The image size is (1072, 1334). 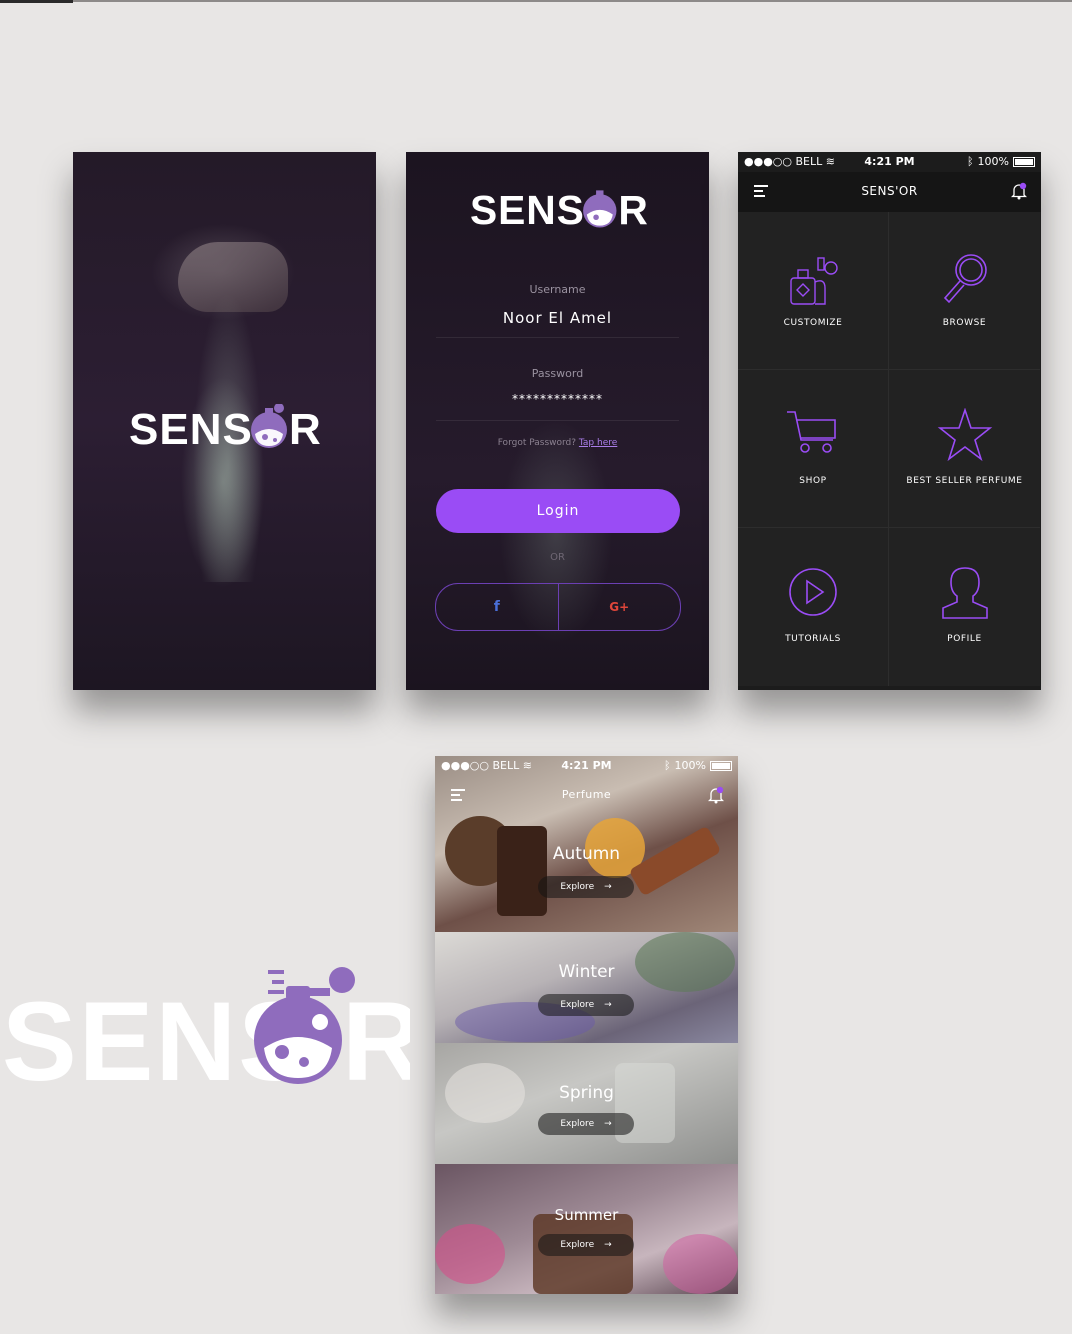 I want to click on forgot-password-text: Forgot Password?, so click(x=537, y=443).